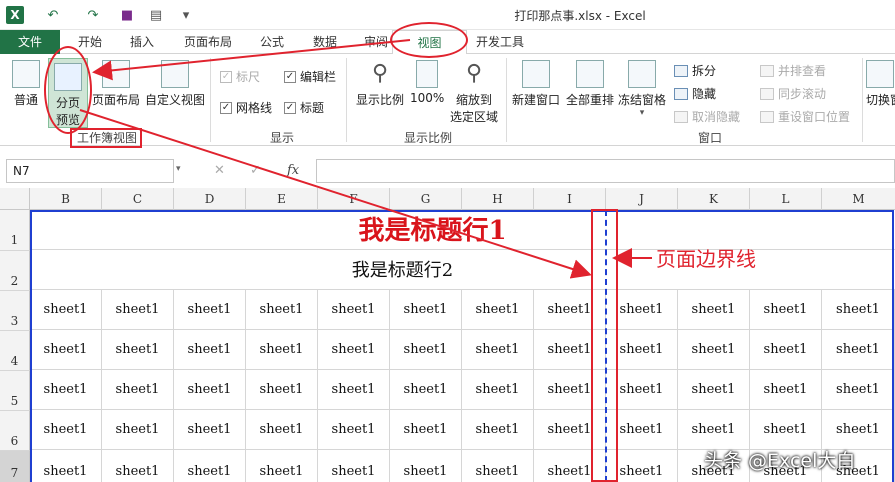 The width and height of the screenshot is (895, 482). I want to click on tab-formulas: 公式, so click(272, 42).